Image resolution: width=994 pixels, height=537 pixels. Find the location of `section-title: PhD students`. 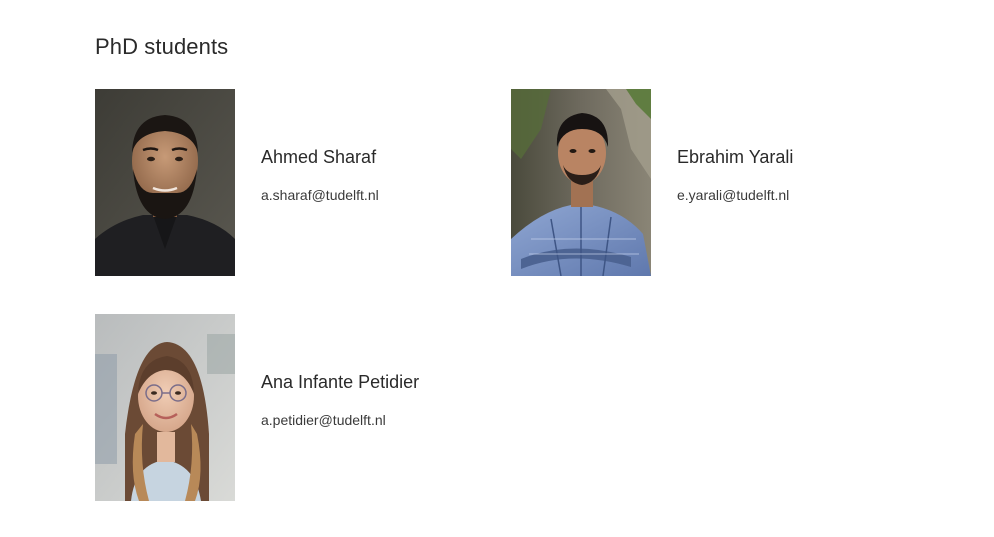

section-title: PhD students is located at coordinates (162, 46).